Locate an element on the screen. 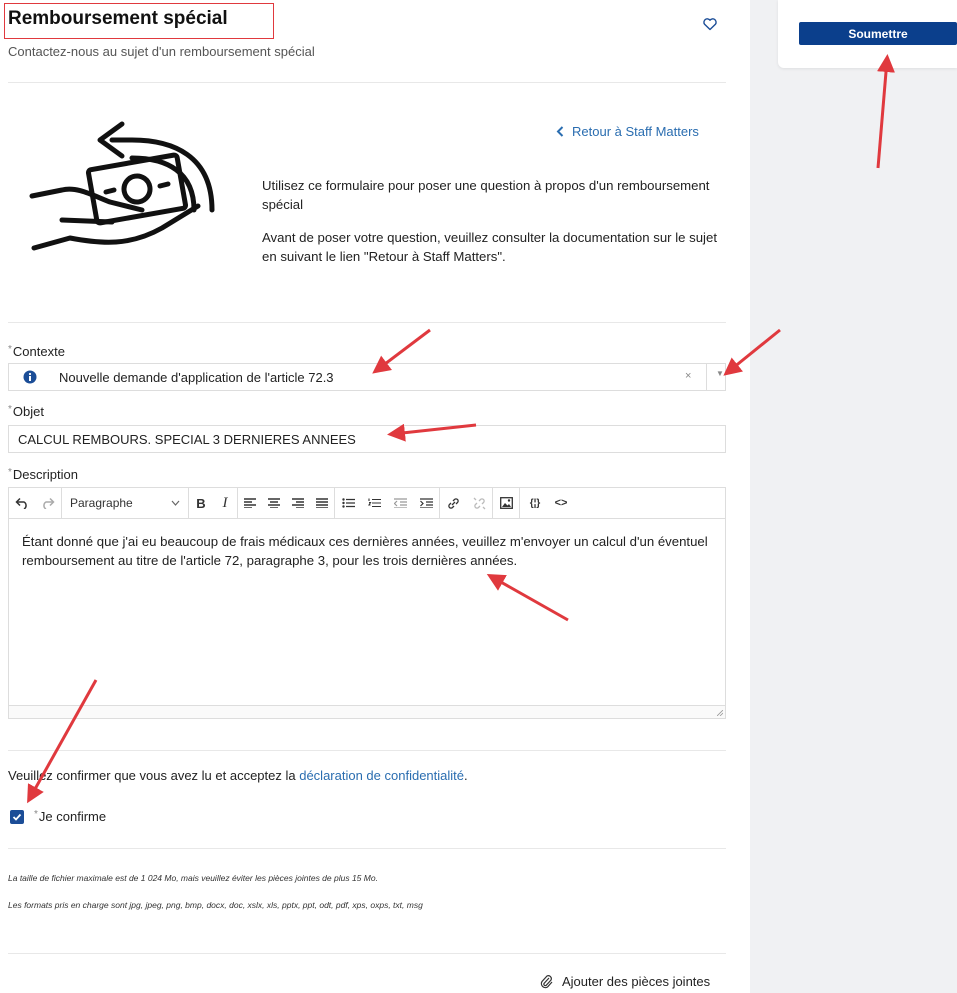 This screenshot has height=993, width=957. arrow-to-subject is located at coordinates (432, 432).